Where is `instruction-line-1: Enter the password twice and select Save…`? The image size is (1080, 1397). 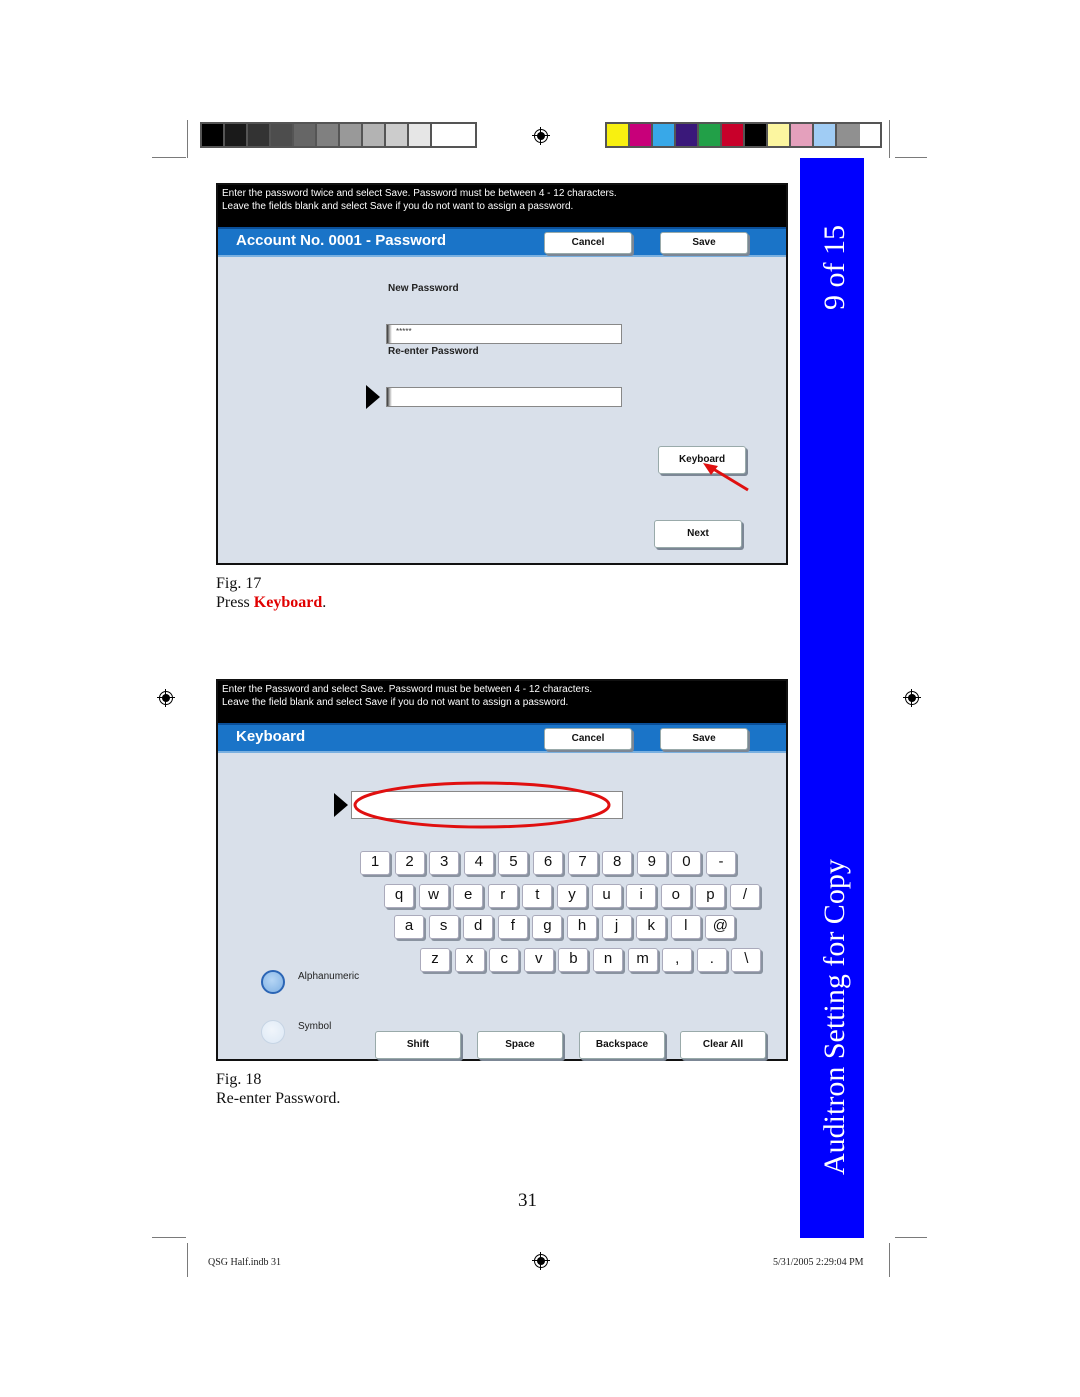 instruction-line-1: Enter the password twice and select Save… is located at coordinates (419, 193).